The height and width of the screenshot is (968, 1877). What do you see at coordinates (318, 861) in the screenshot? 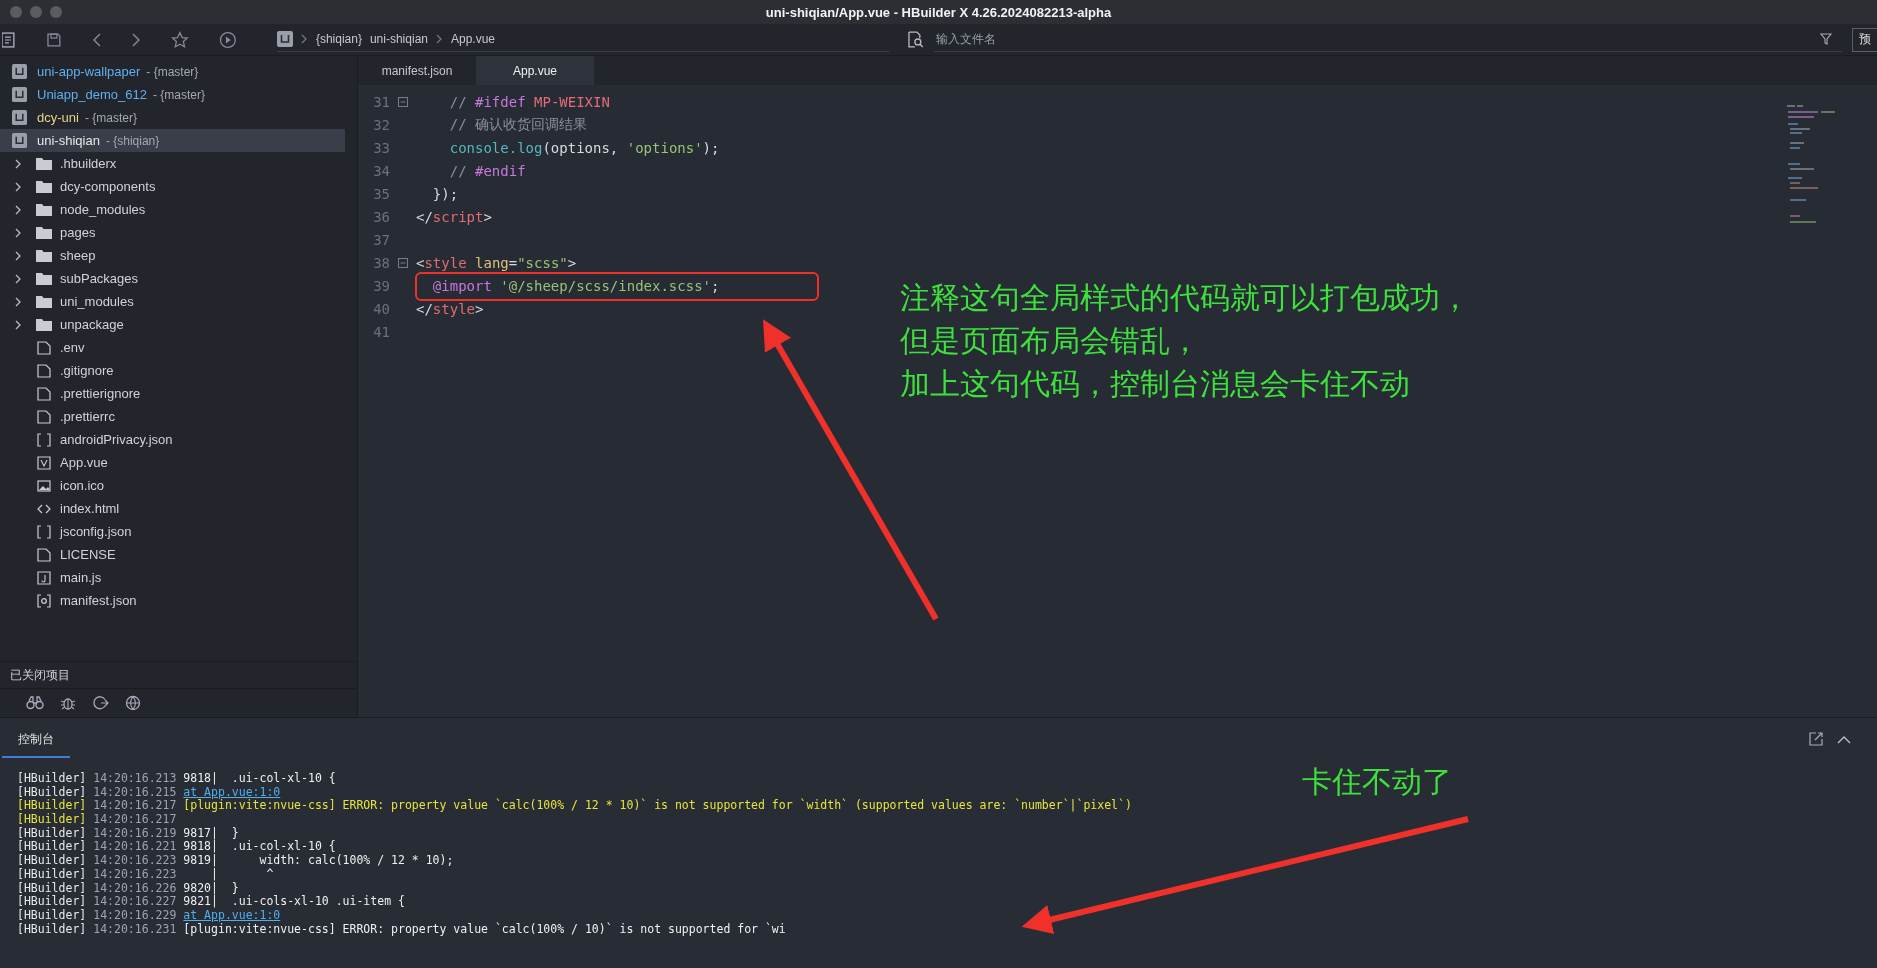
I see `log-message: 9819| width: calc(100% / 12 * 10);` at bounding box center [318, 861].